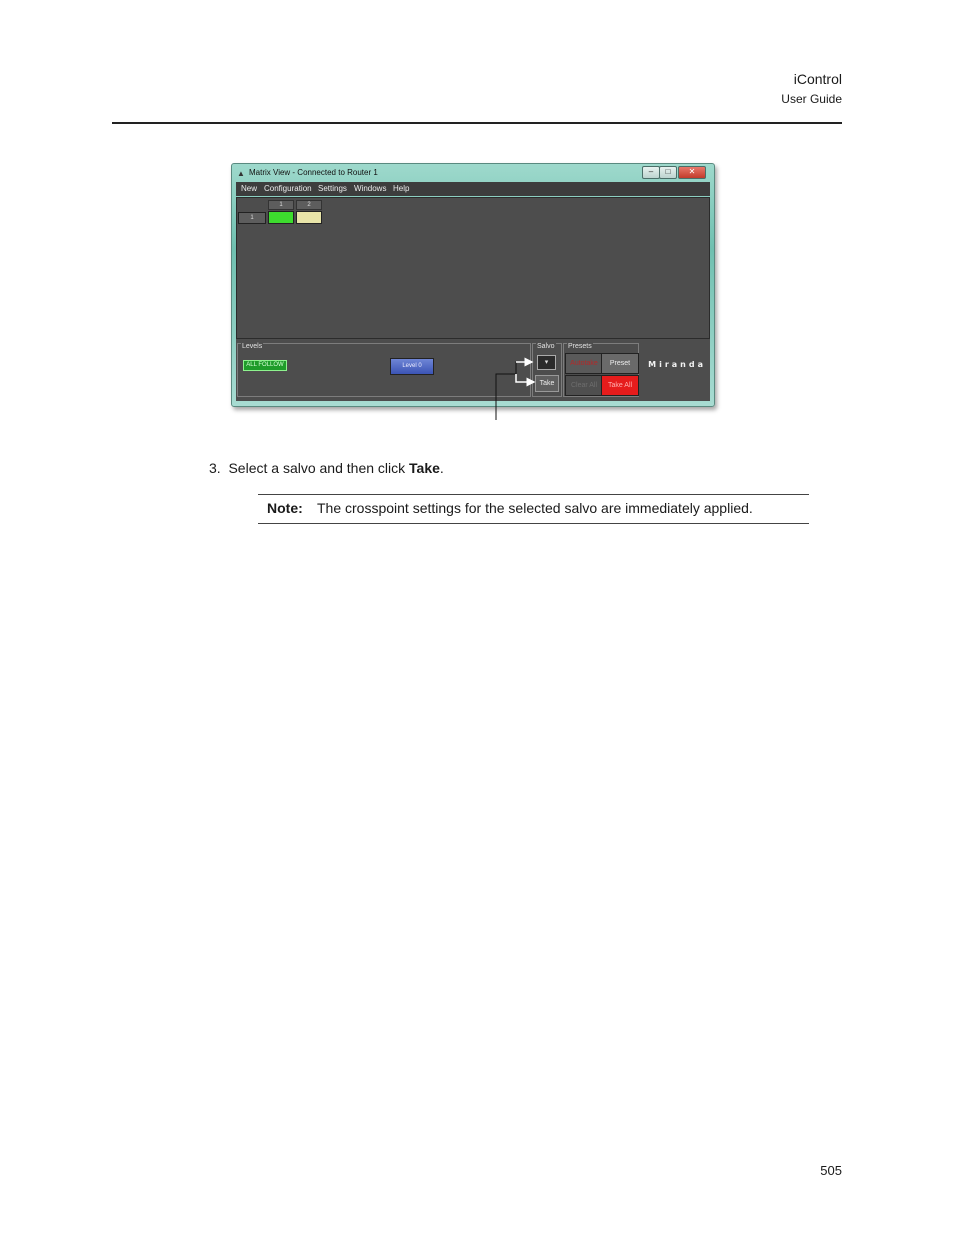  Describe the element at coordinates (332, 188) in the screenshot. I see `menu-settings: Settings` at that location.